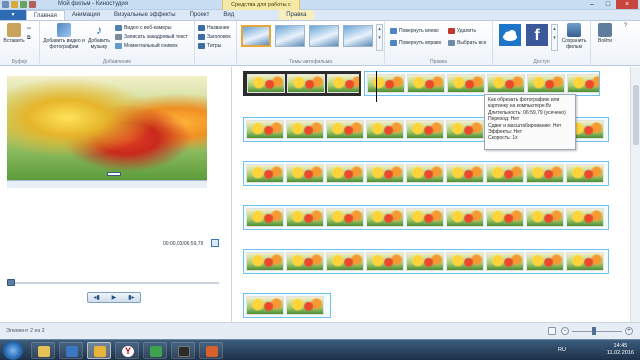  Describe the element at coordinates (537, 35) in the screenshot. I see `facebook-icon: f` at that location.